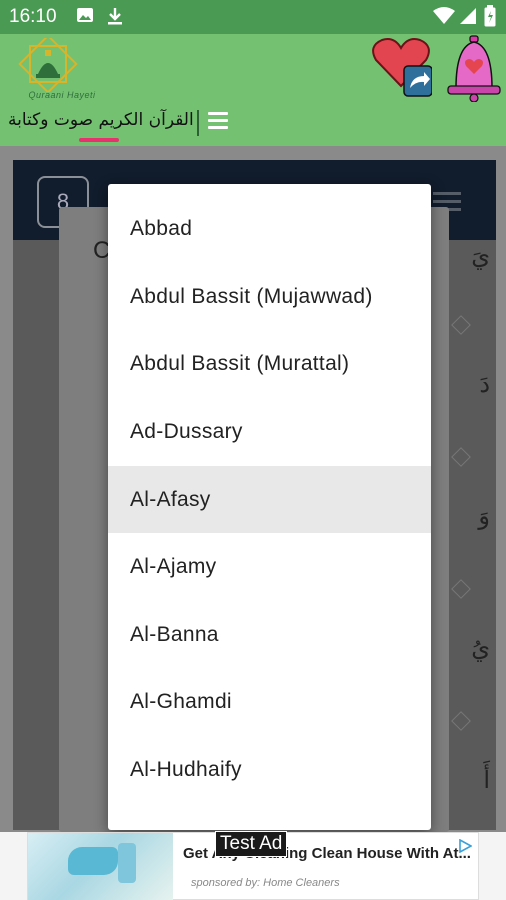 The image size is (506, 900). I want to click on test-ad-label: Test Ad, so click(251, 844).